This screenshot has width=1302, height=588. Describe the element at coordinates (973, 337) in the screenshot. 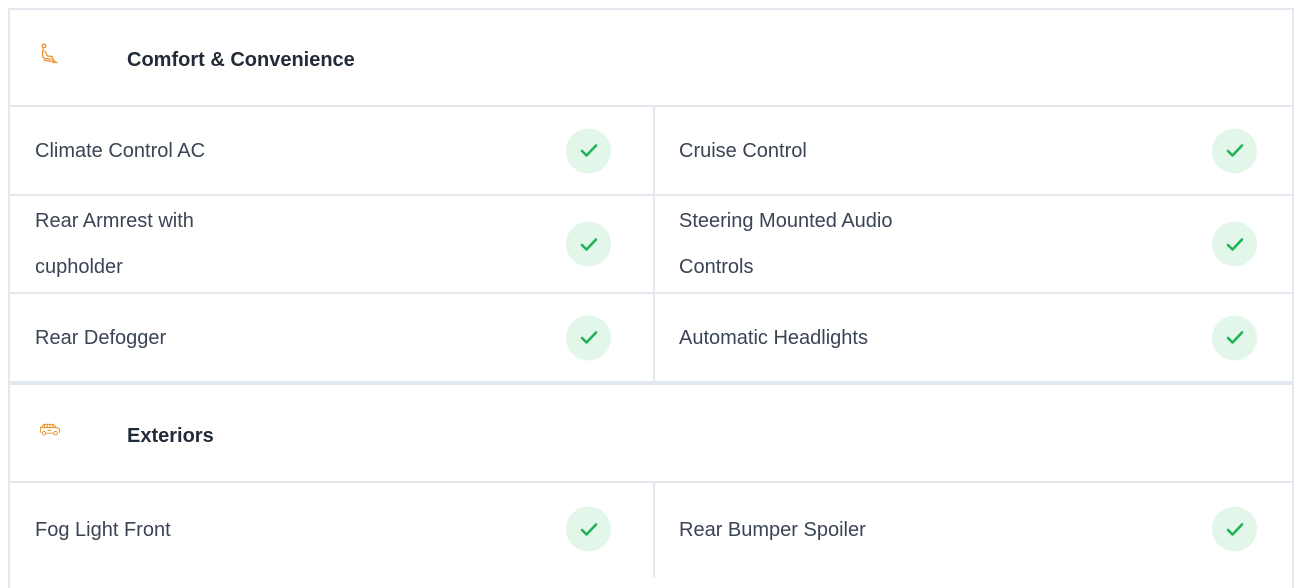

I see `feature-cell: Automatic Headlights` at that location.